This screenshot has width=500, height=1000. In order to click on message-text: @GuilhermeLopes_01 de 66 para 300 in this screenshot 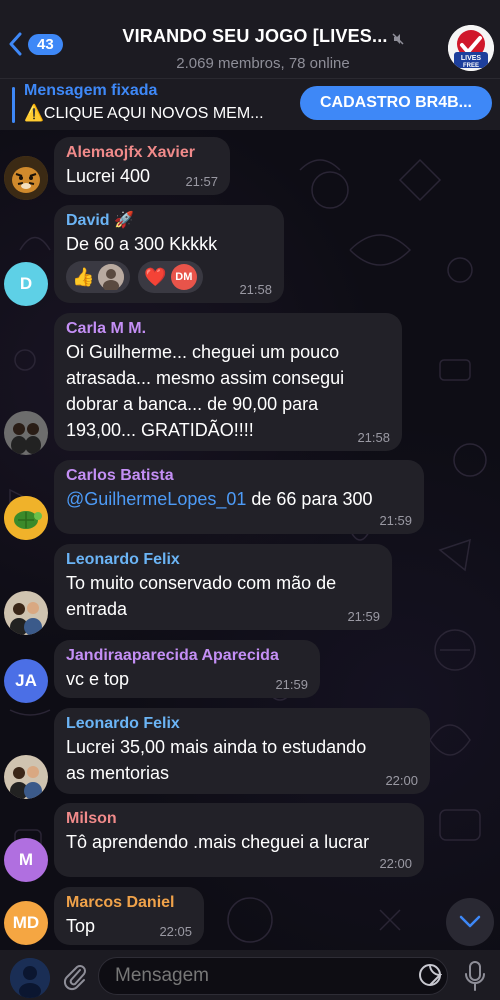, I will do `click(239, 499)`.